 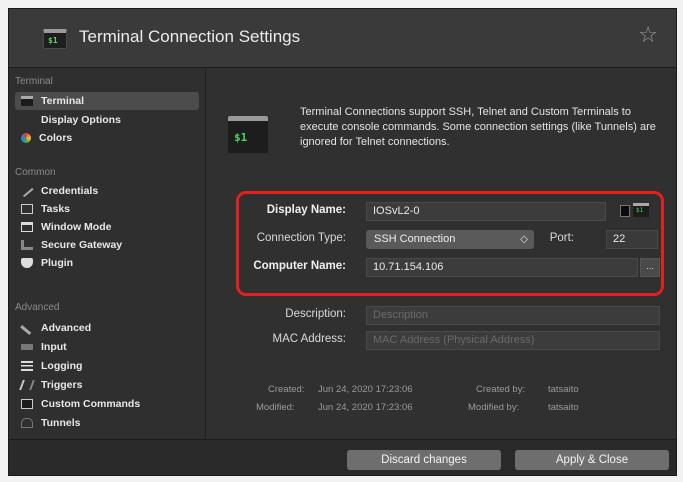 I want to click on sidebar-section-terminal: Terminal, so click(x=34, y=81).